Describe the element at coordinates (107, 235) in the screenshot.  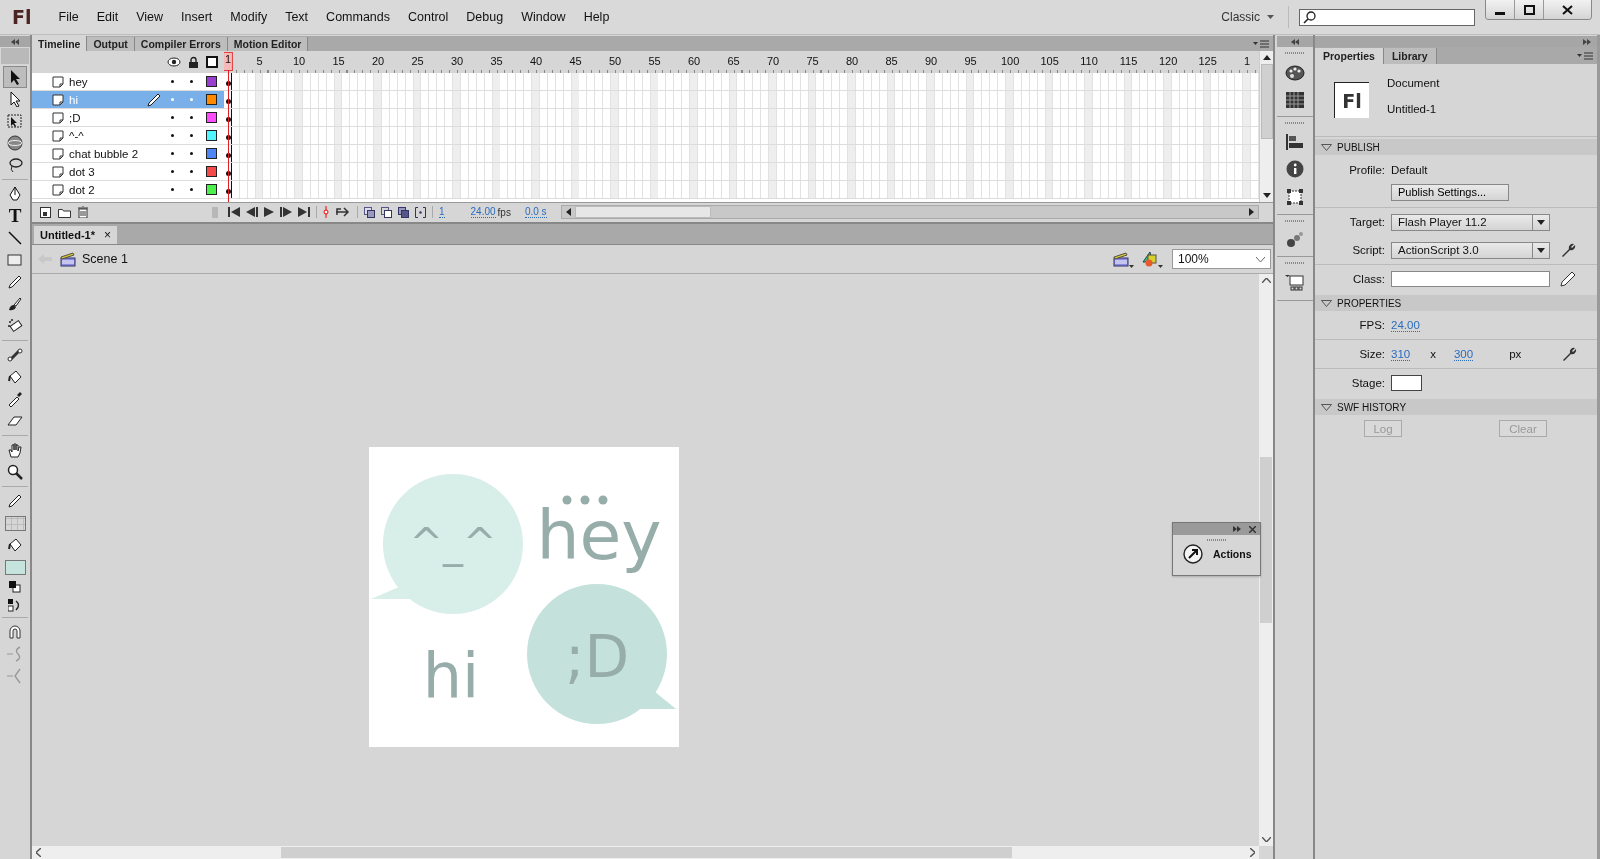
I see `close-tab-button: ×` at that location.